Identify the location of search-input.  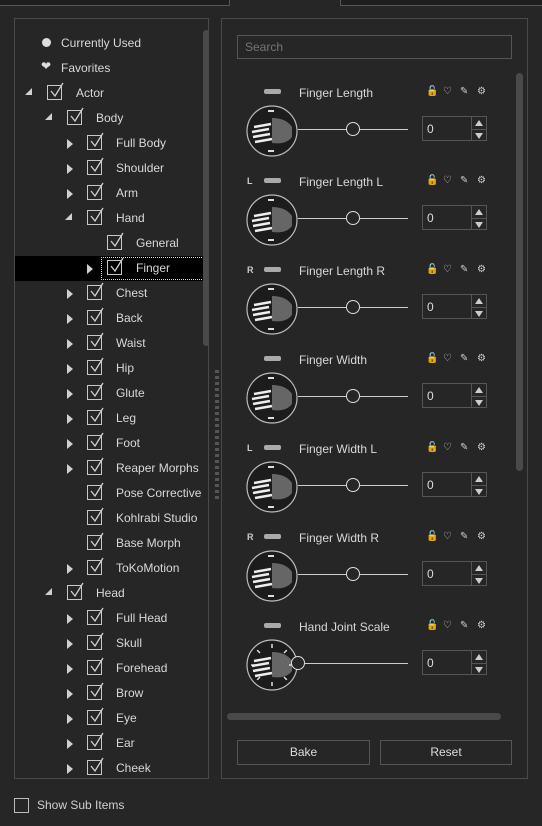
(374, 47).